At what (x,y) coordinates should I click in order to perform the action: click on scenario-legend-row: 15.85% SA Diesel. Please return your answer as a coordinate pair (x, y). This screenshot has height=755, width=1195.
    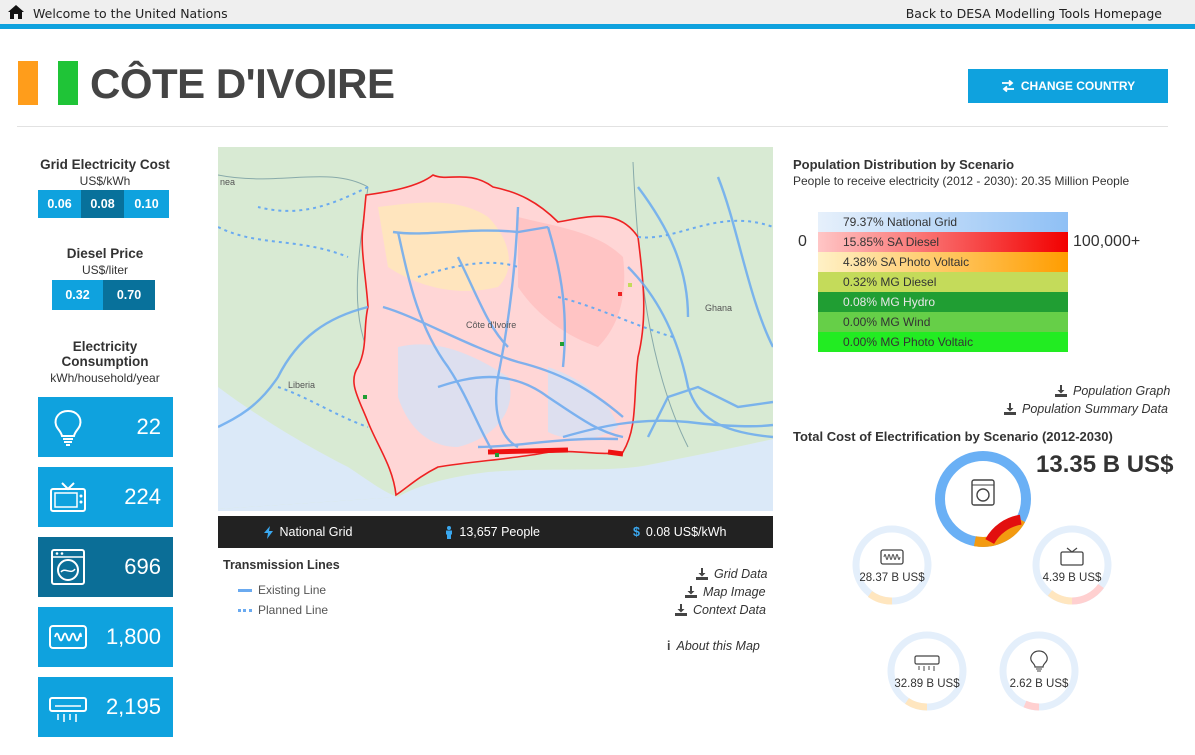
    Looking at the image, I should click on (943, 242).